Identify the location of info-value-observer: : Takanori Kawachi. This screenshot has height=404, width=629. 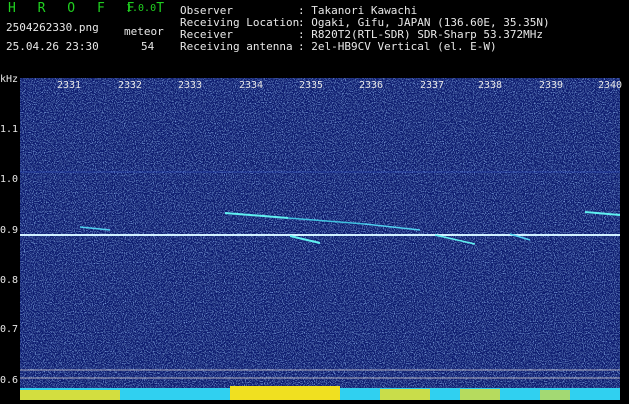
(358, 10).